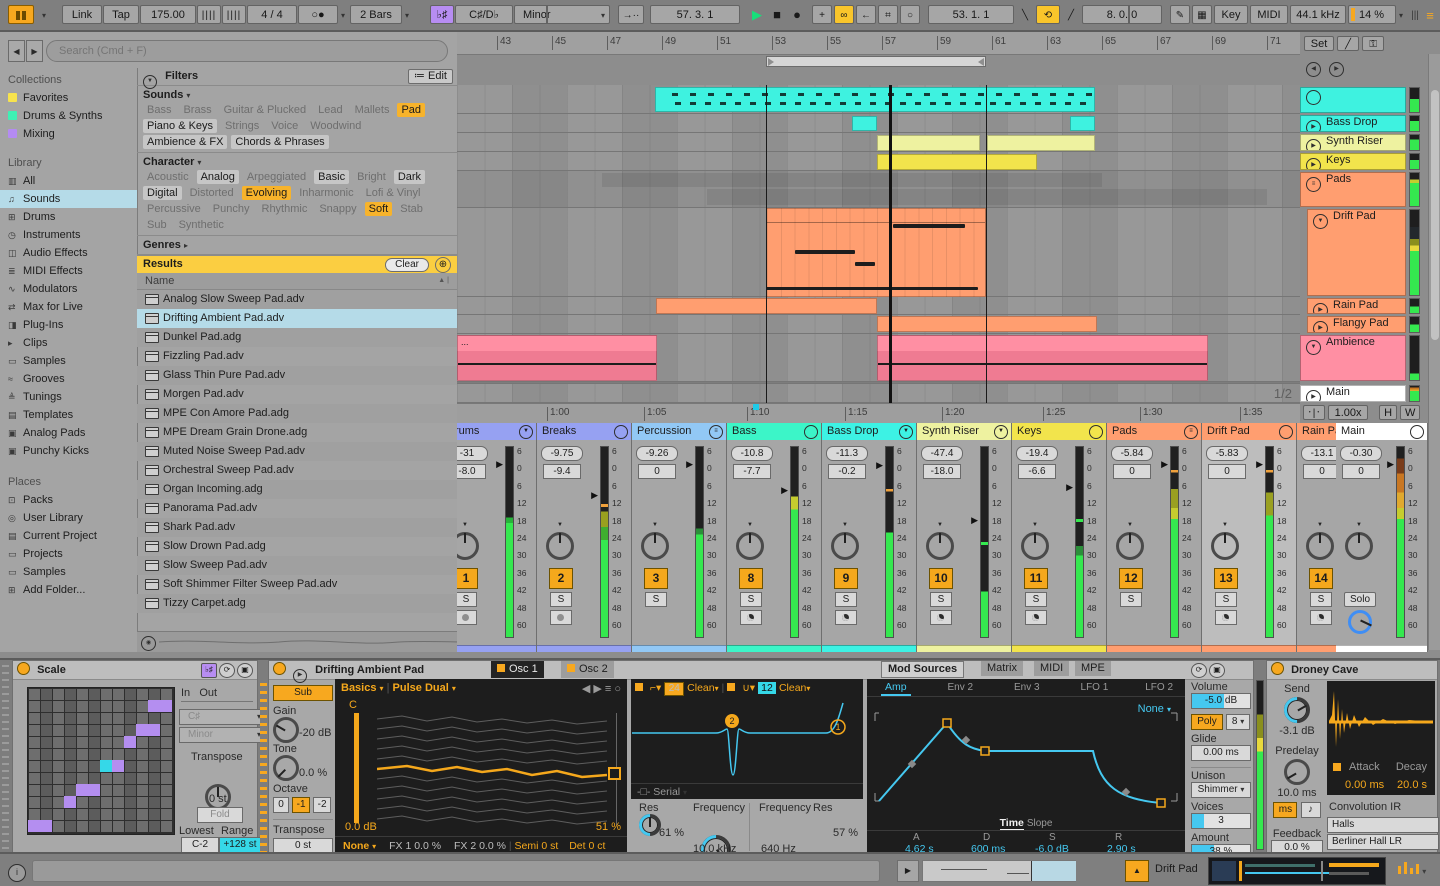 Image resolution: width=1440 pixels, height=886 pixels. Describe the element at coordinates (1001, 432) in the screenshot. I see `track-fold-icon: ▼` at that location.